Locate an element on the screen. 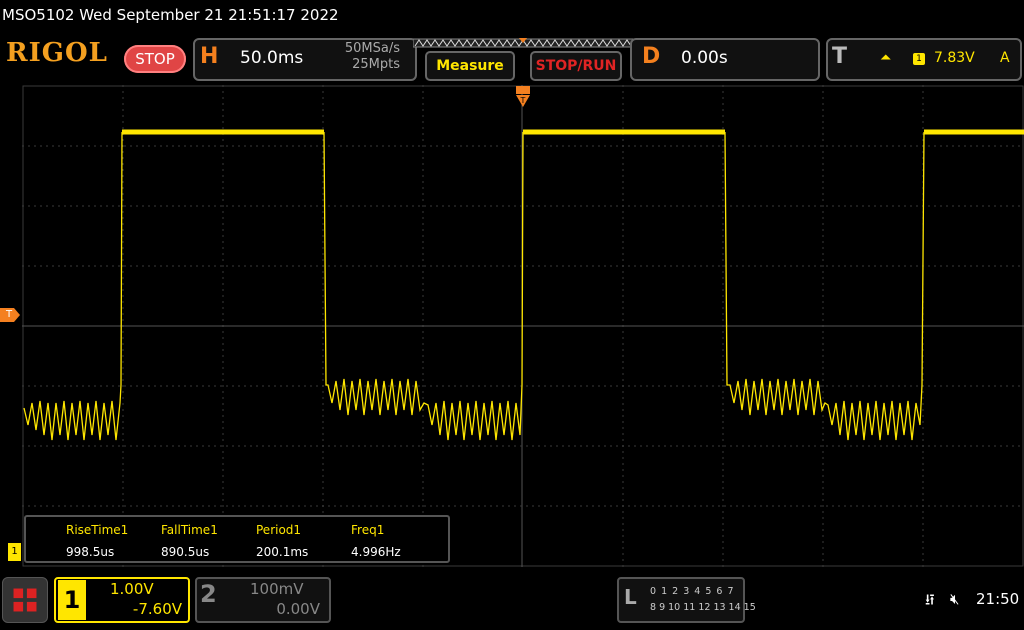 The height and width of the screenshot is (630, 1024). delay-label: D is located at coordinates (651, 56).